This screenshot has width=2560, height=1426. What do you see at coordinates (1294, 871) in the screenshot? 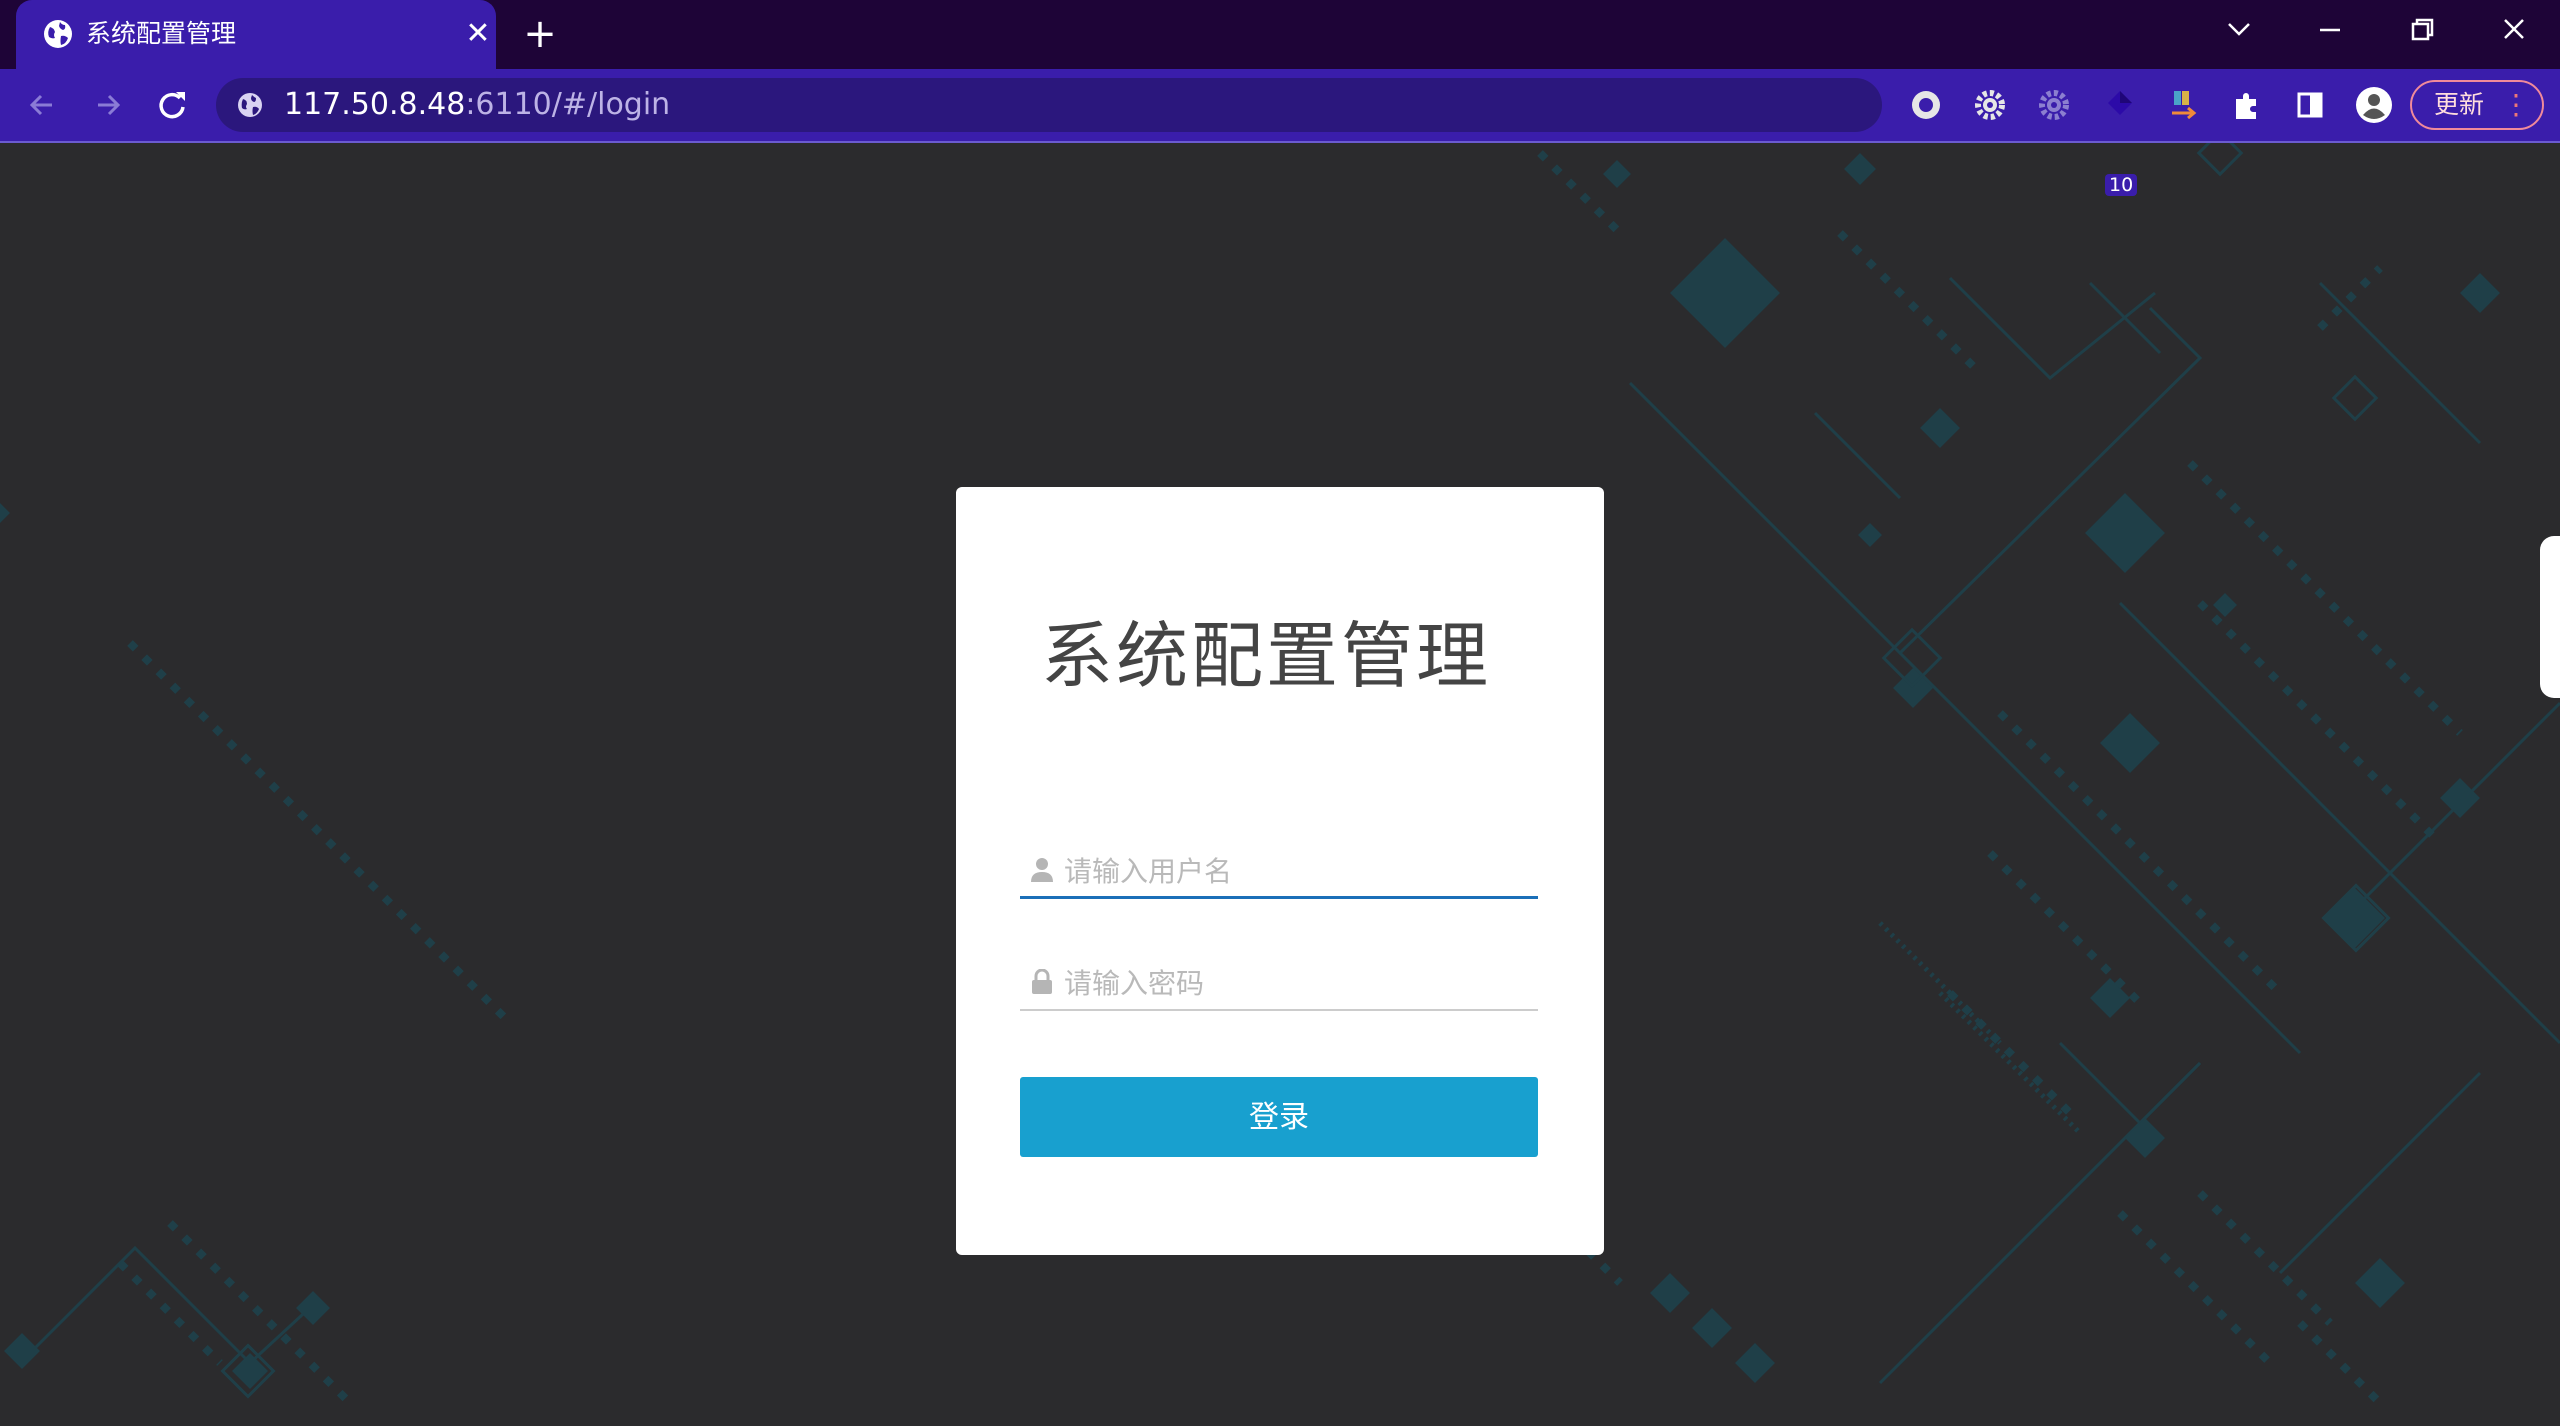
I see `username-input` at bounding box center [1294, 871].